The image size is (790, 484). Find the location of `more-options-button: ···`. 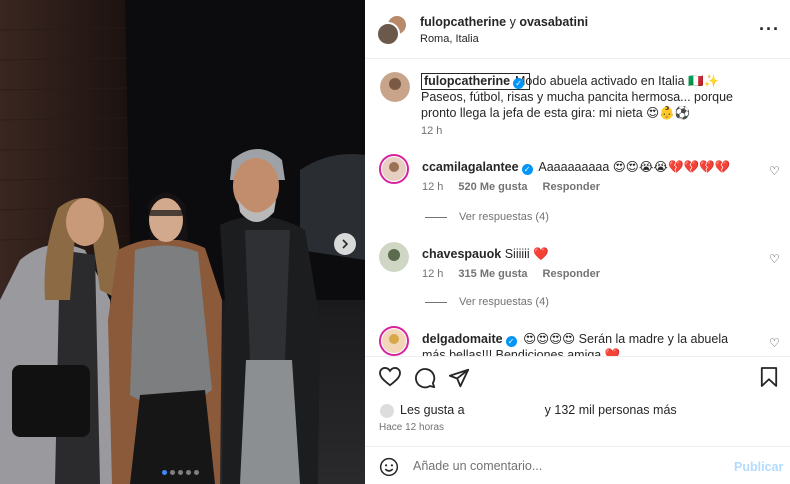

more-options-button: ··· is located at coordinates (769, 29).